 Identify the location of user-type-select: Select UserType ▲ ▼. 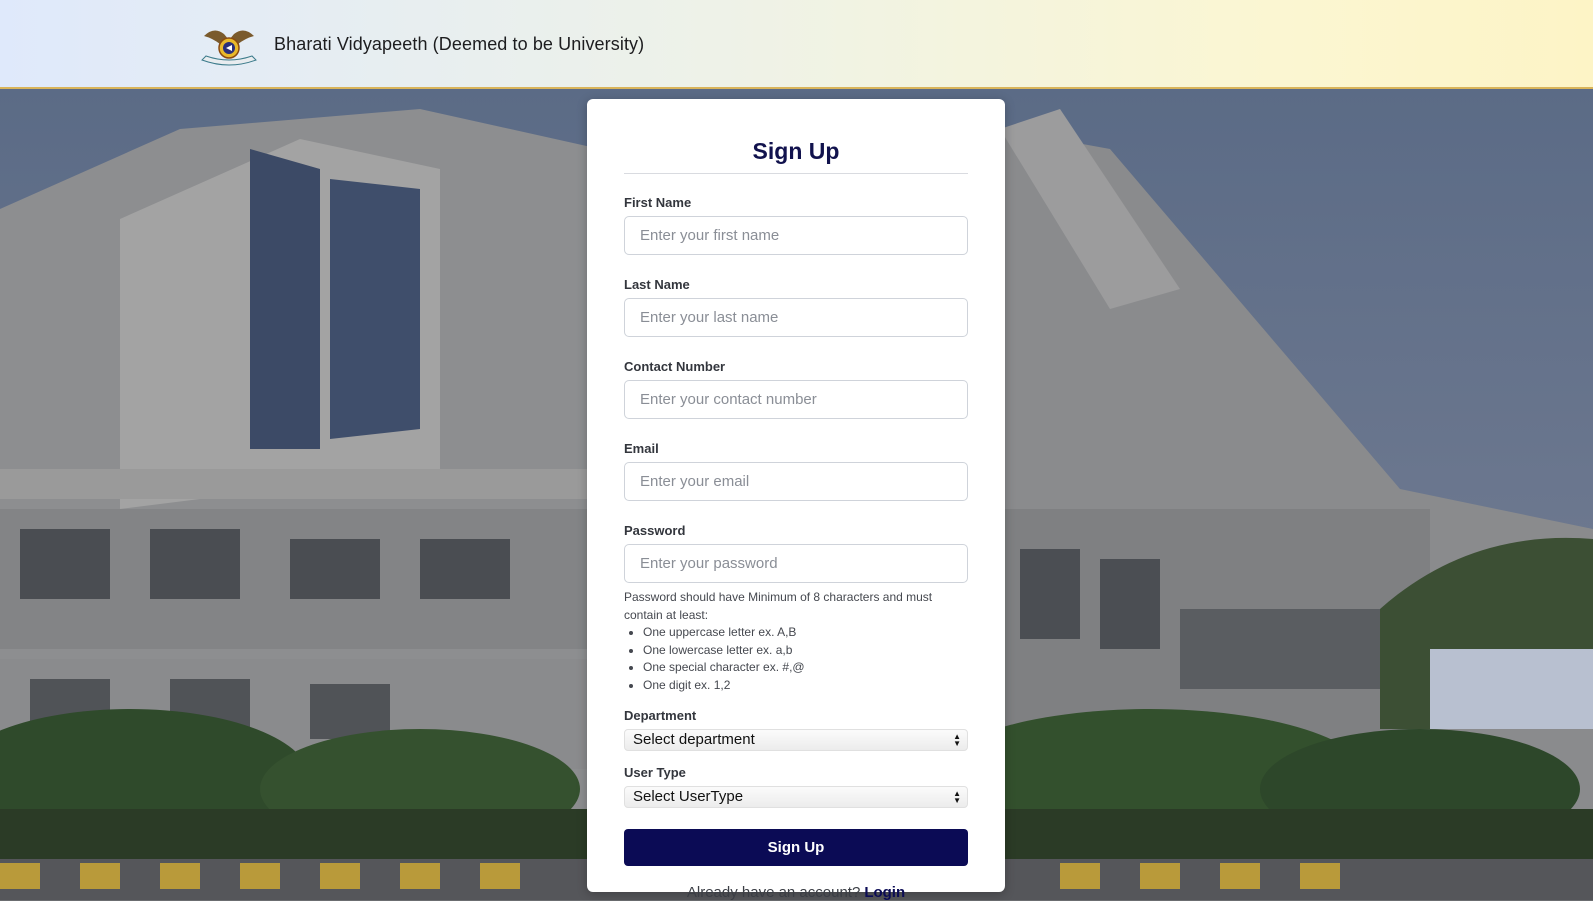
(796, 797).